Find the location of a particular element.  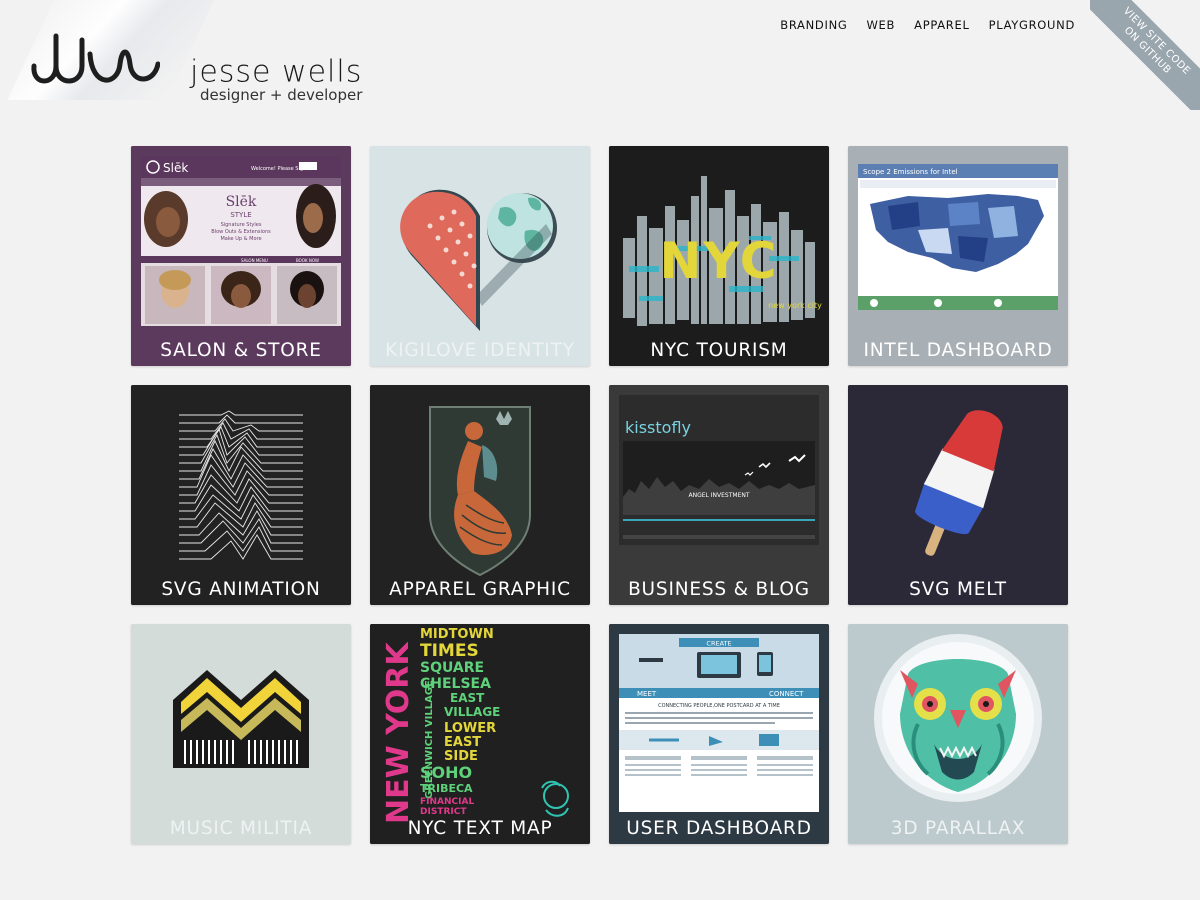

textmap-word-6: VILLAGE is located at coordinates (472, 712).